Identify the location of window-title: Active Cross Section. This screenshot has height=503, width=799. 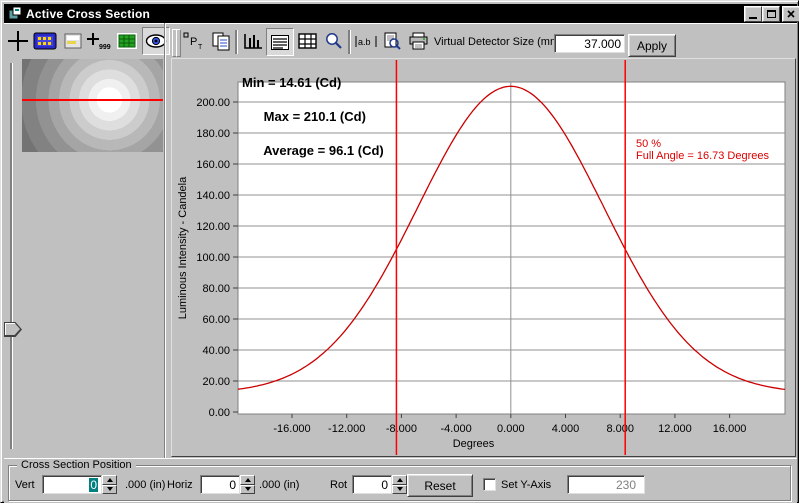
(88, 13).